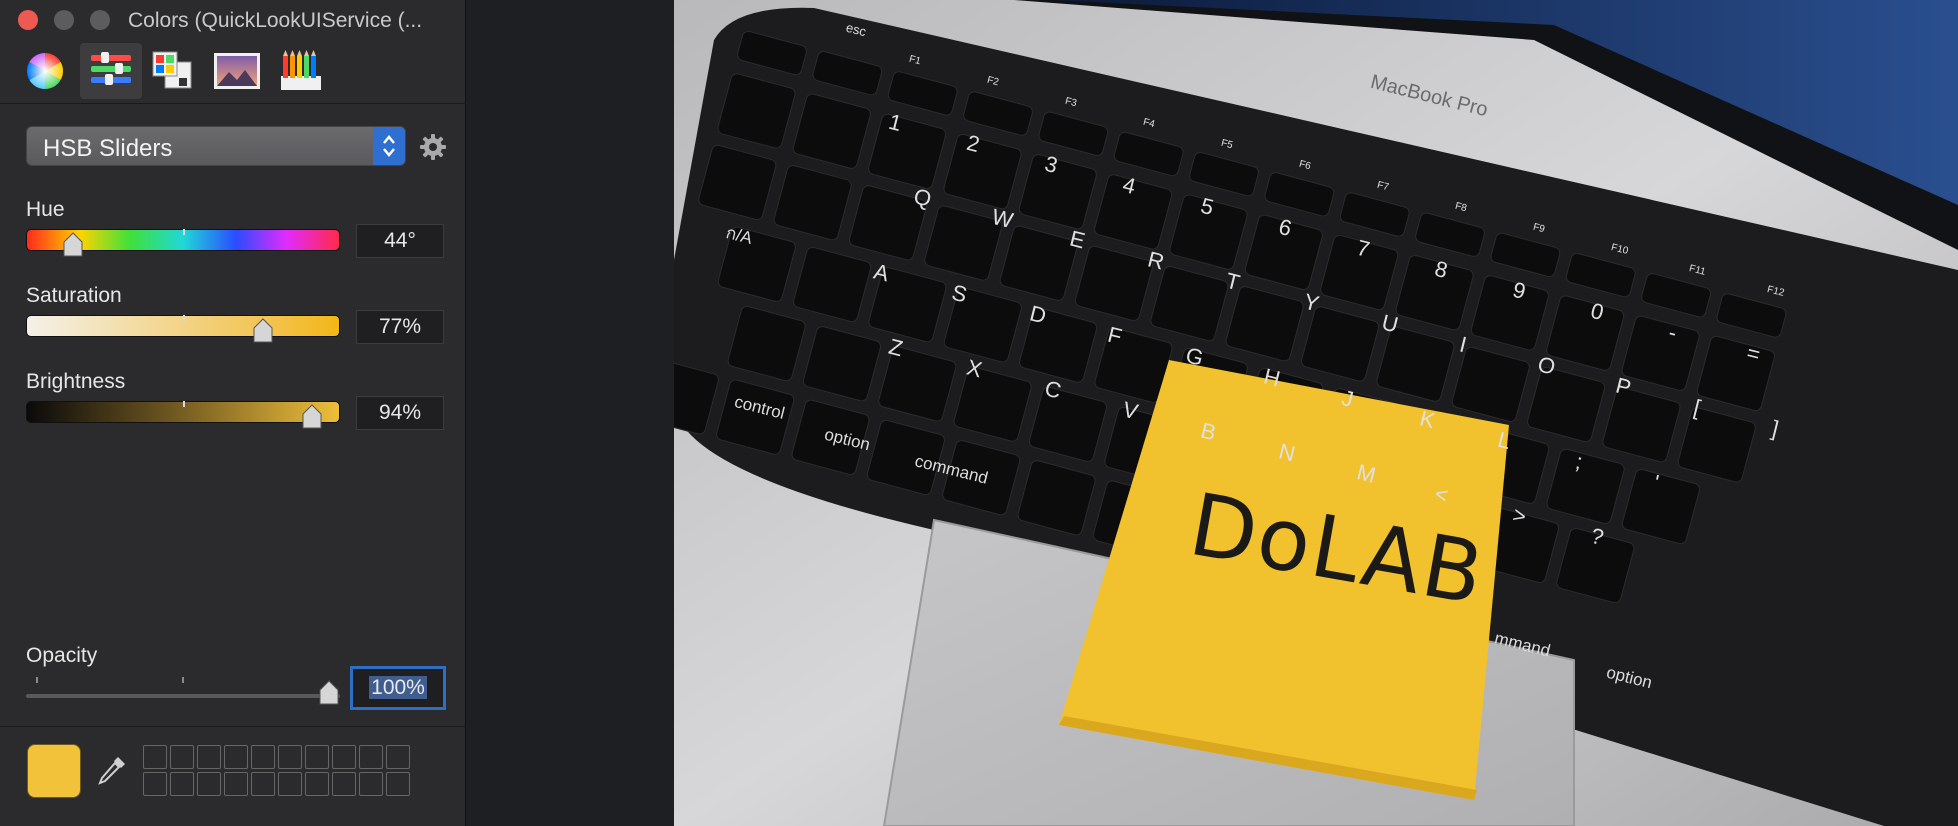 The width and height of the screenshot is (1958, 826). Describe the element at coordinates (329, 693) in the screenshot. I see `opacity-slider-thumb` at that location.